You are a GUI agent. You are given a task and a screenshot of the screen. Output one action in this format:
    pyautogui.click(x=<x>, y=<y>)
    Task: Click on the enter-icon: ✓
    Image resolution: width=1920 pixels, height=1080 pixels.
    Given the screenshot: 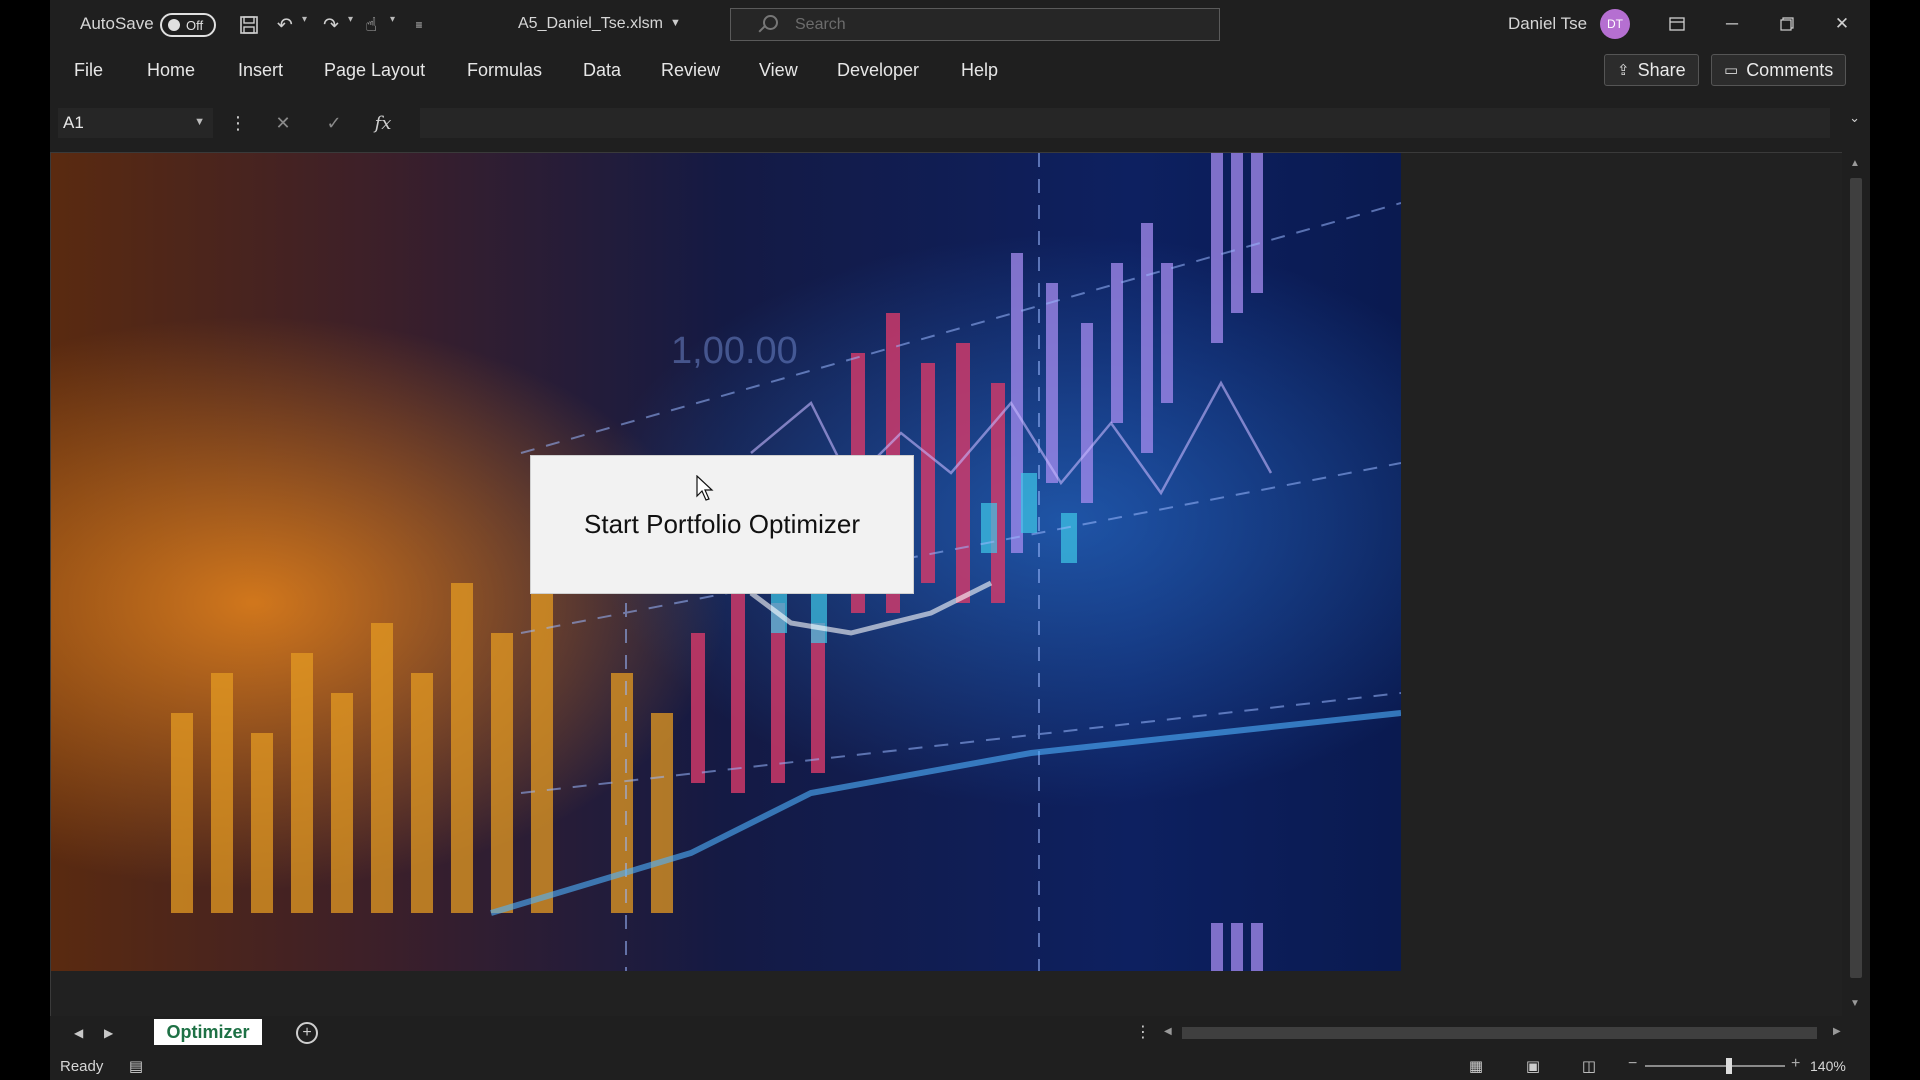 What is the action you would take?
    pyautogui.click(x=334, y=123)
    